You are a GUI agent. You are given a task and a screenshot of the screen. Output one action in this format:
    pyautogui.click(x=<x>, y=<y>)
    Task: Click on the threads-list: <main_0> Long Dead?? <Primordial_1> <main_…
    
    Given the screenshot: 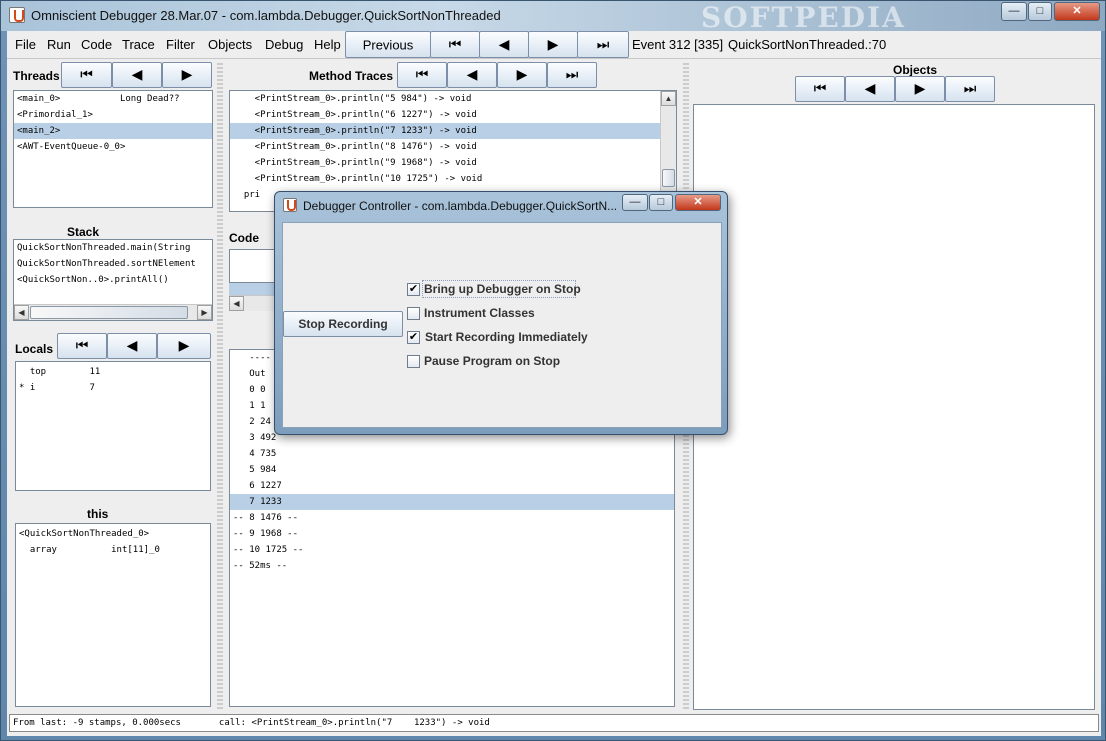 What is the action you would take?
    pyautogui.click(x=113, y=149)
    